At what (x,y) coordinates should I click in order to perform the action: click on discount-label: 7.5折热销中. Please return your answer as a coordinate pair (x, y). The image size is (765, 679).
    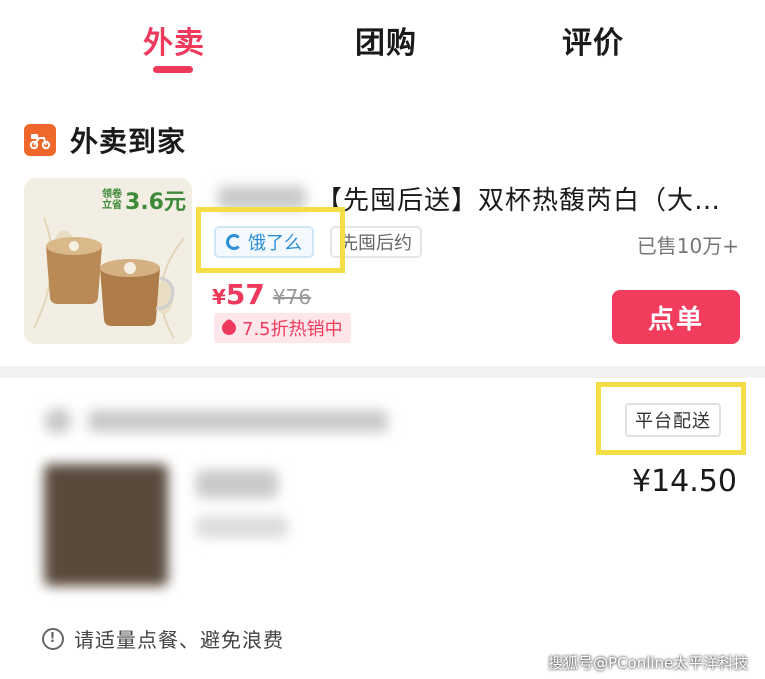
    Looking at the image, I should click on (292, 329).